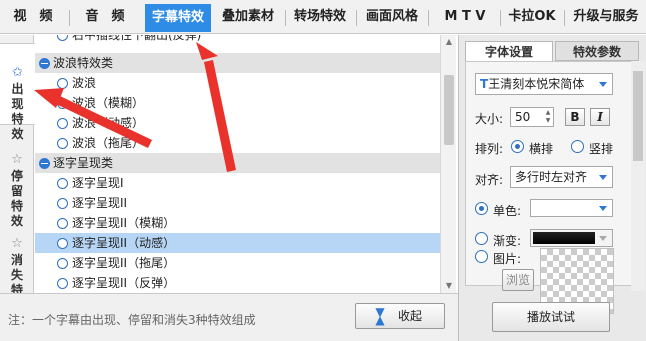 The height and width of the screenshot is (341, 646). What do you see at coordinates (638, 176) in the screenshot?
I see `settings-scrollbar` at bounding box center [638, 176].